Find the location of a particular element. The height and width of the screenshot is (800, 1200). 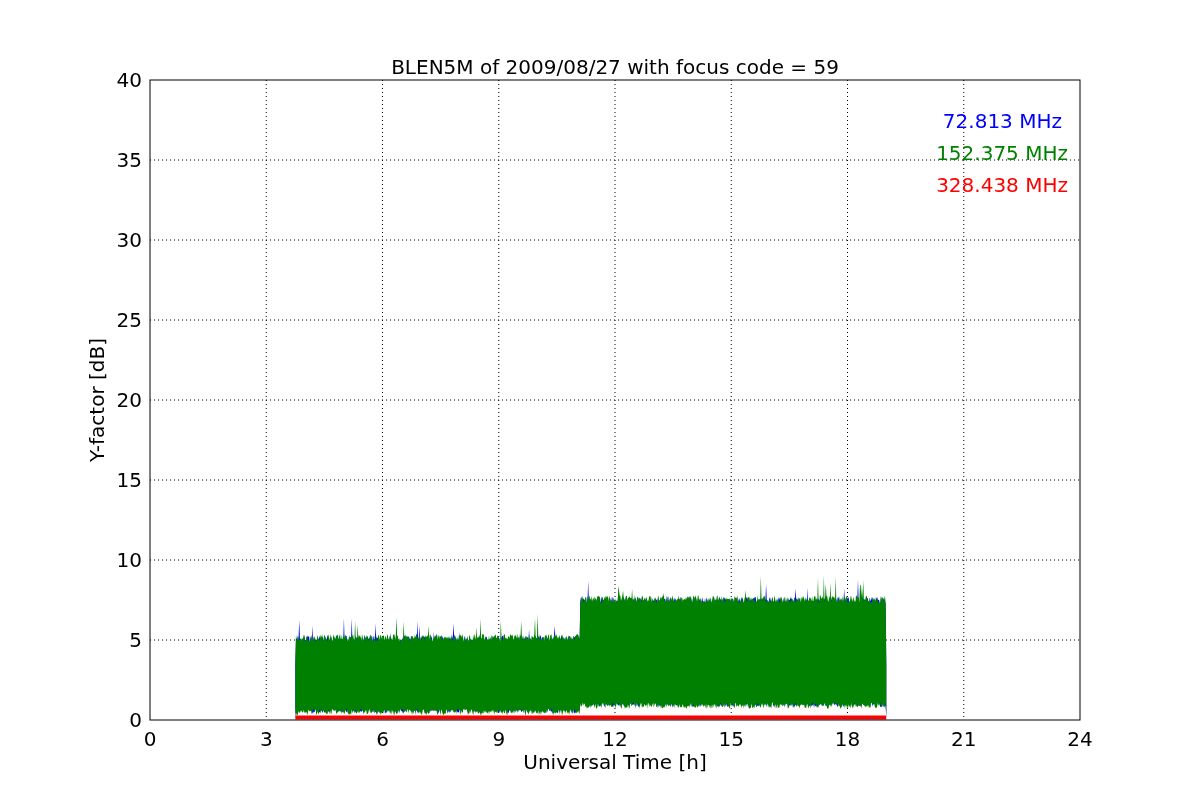

legend-label: 328.438 MHz is located at coordinates (1002, 185).